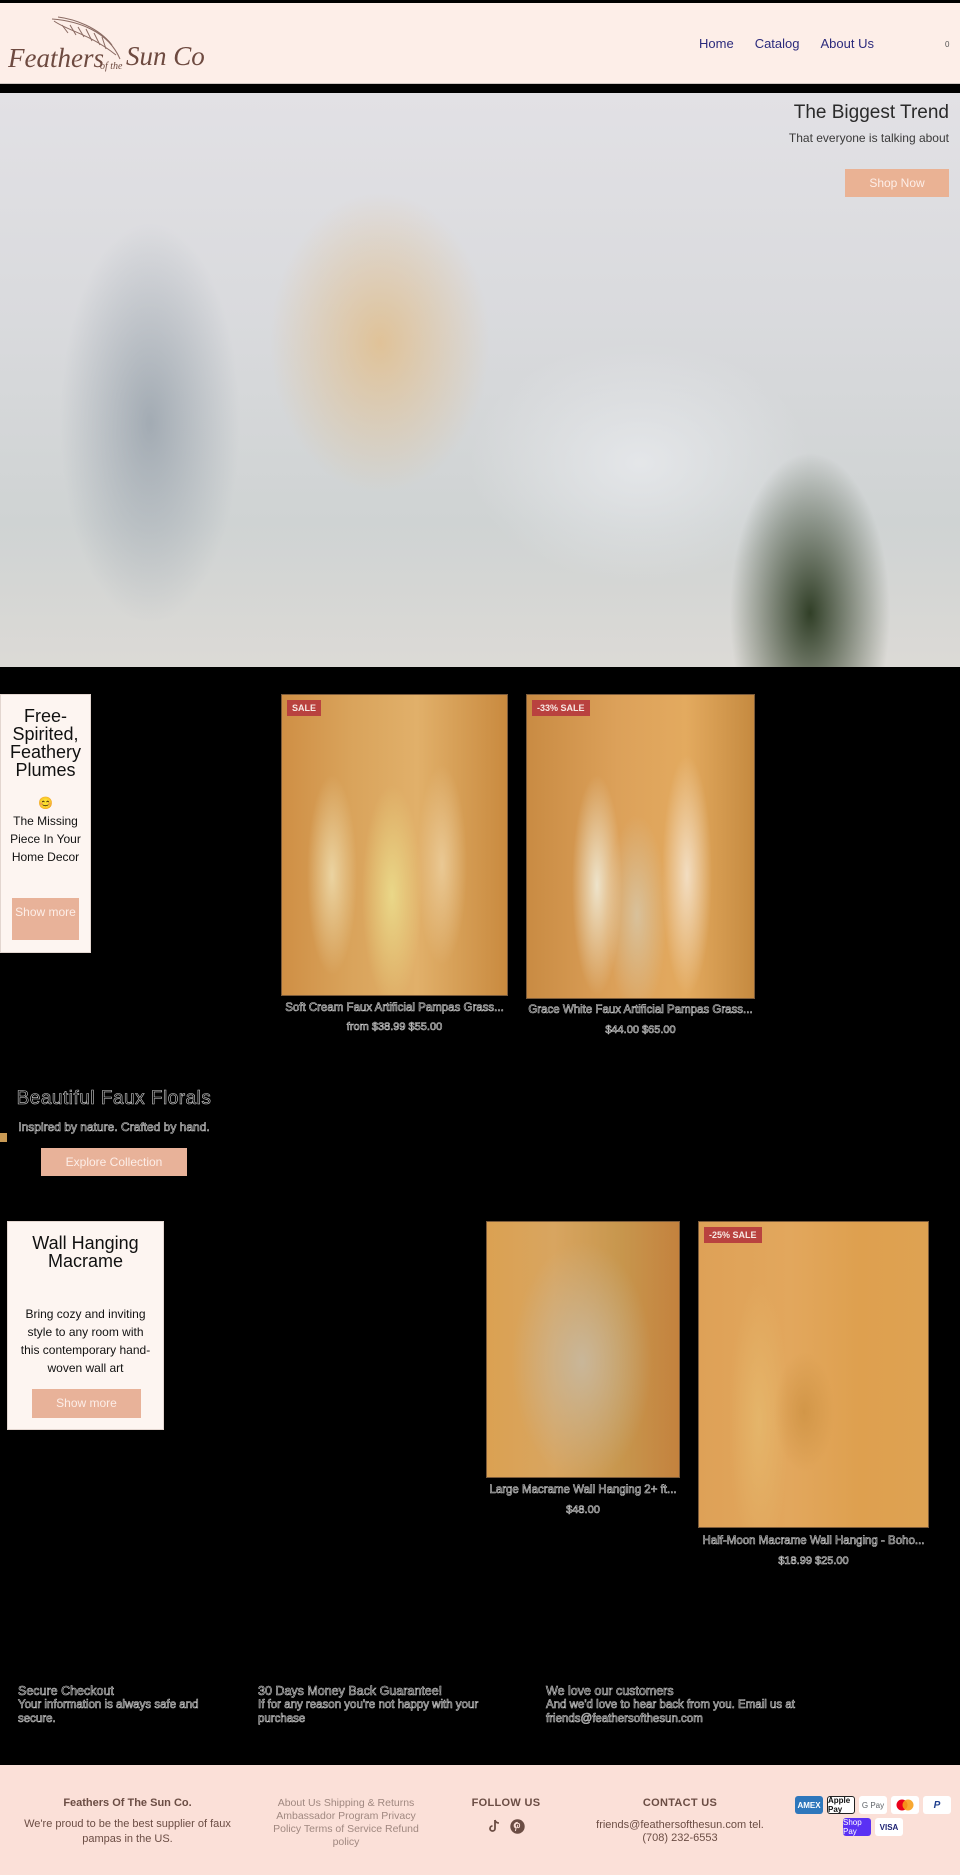  What do you see at coordinates (494, 1829) in the screenshot?
I see `tiktok-icon` at bounding box center [494, 1829].